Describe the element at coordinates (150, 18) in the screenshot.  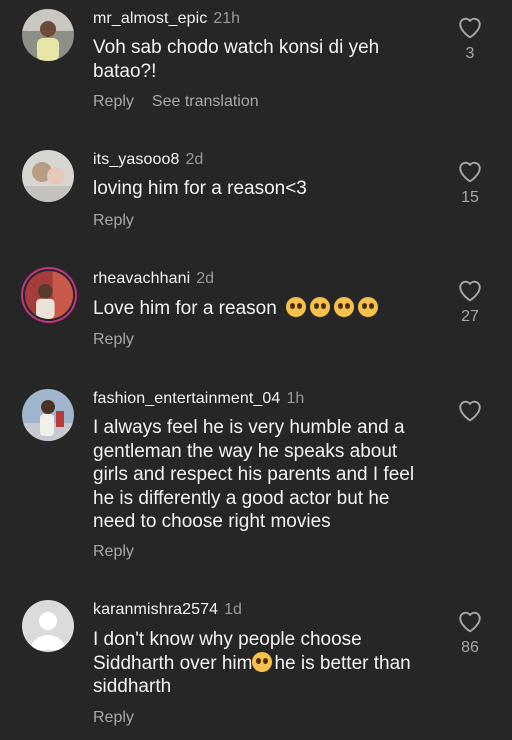
I see `username: mr_almost_epic` at that location.